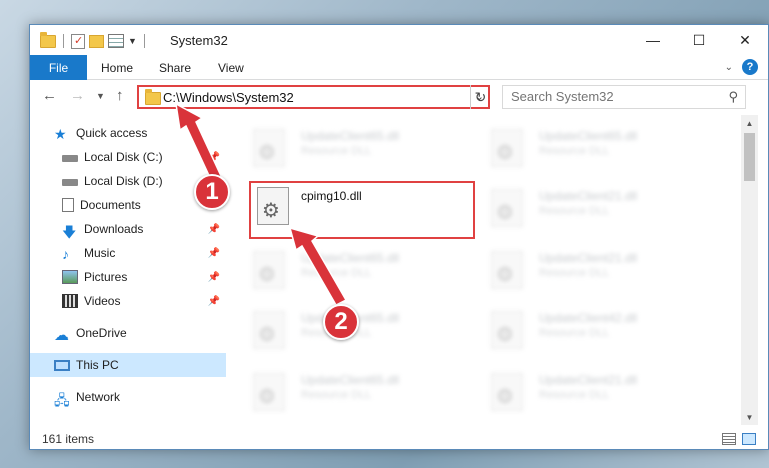 The image size is (769, 468). What do you see at coordinates (49, 95) in the screenshot?
I see `back-arrow-icon: ←` at bounding box center [49, 95].